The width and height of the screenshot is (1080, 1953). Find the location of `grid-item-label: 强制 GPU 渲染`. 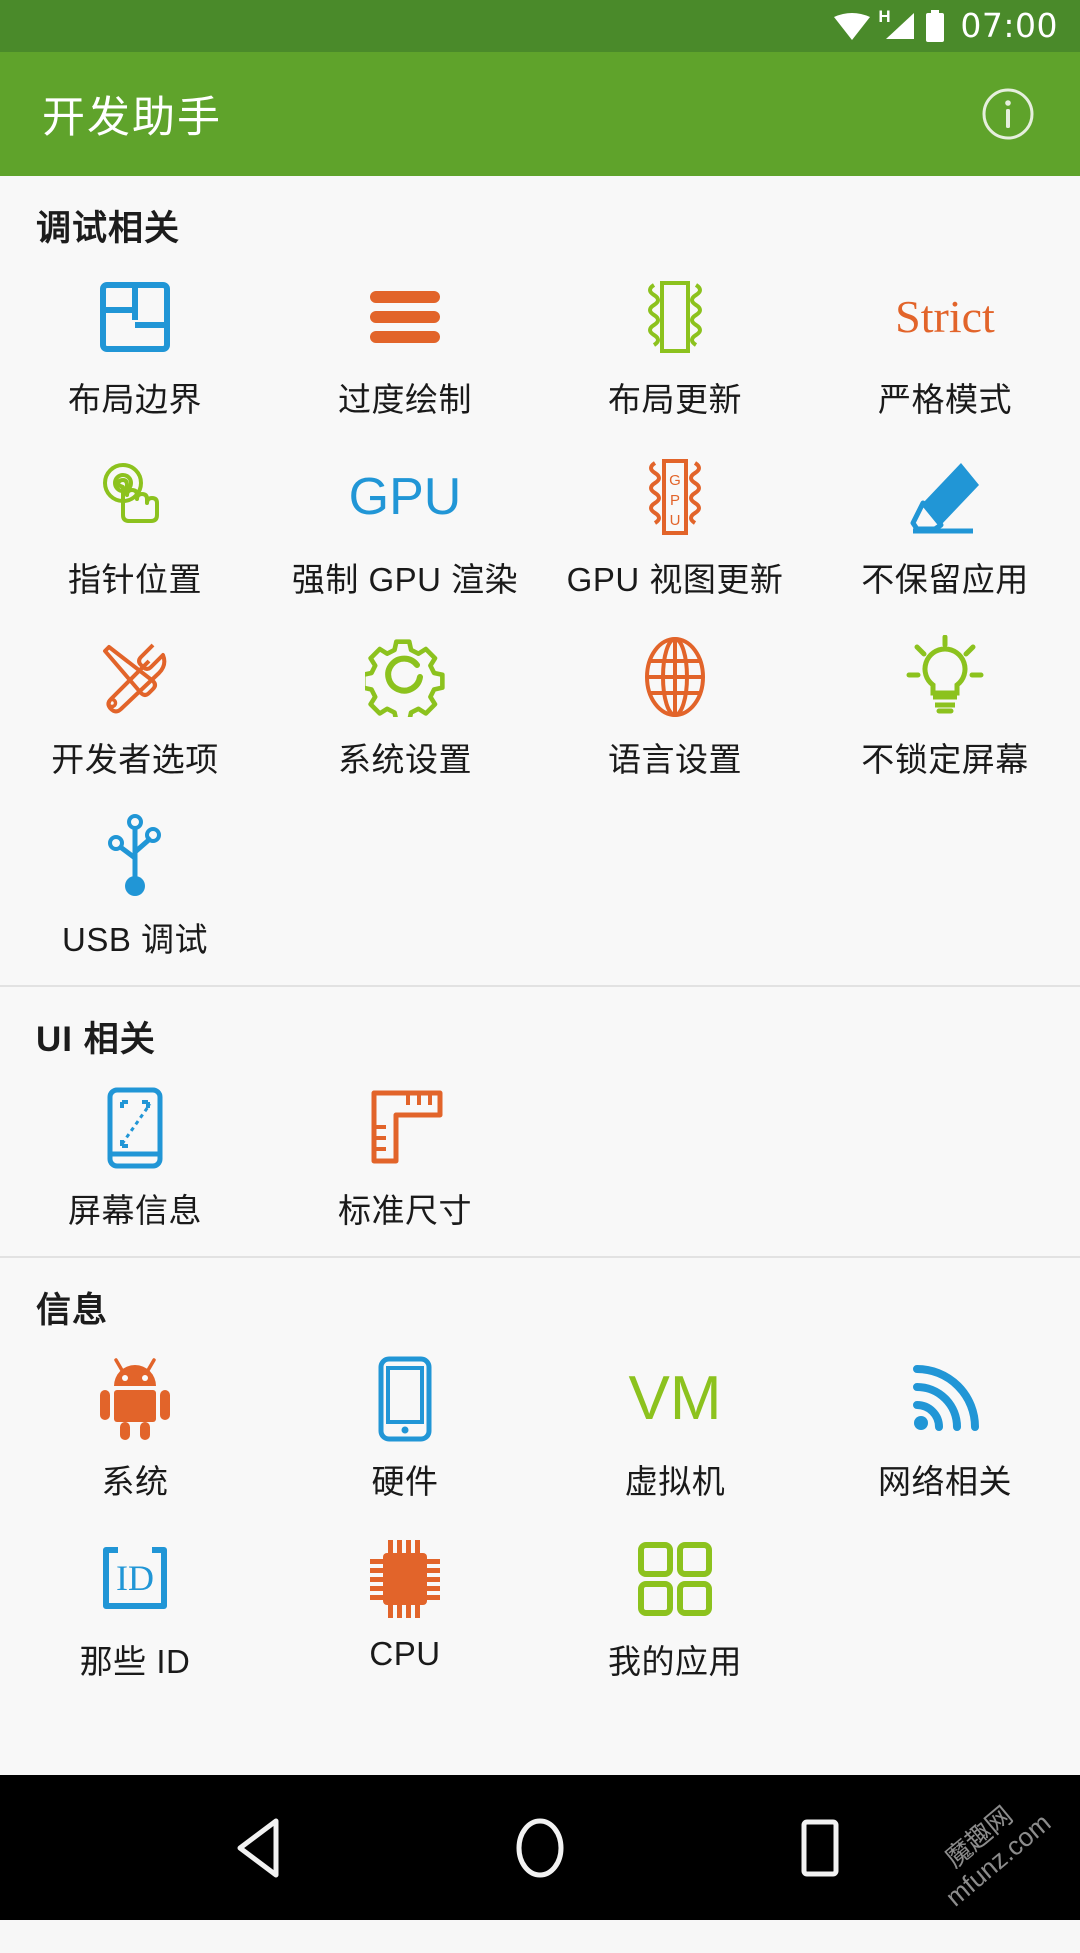

grid-item-label: 强制 GPU 渲染 is located at coordinates (405, 577).